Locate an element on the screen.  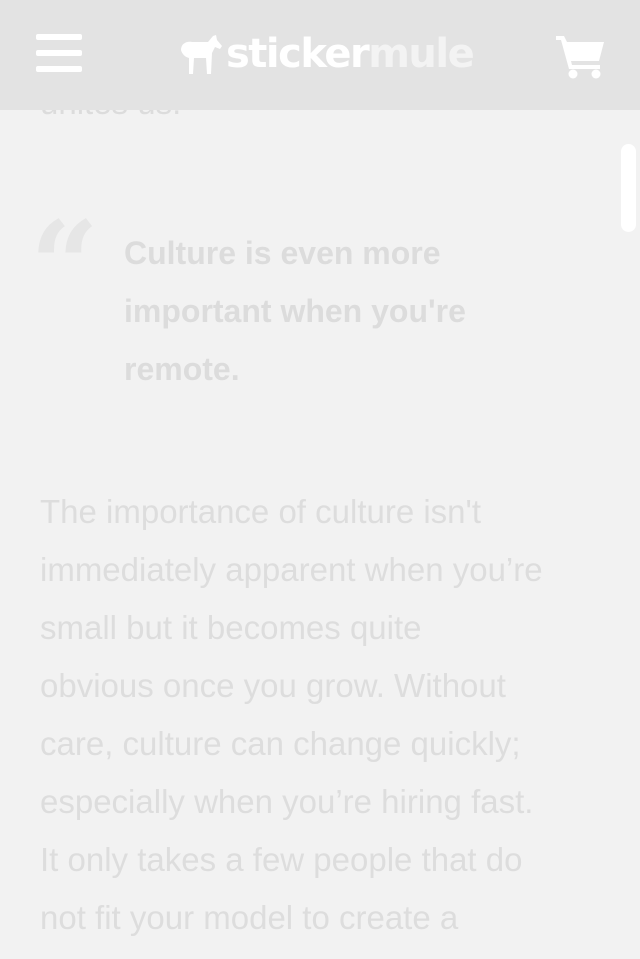
shopping-cart-icon is located at coordinates (581, 57).